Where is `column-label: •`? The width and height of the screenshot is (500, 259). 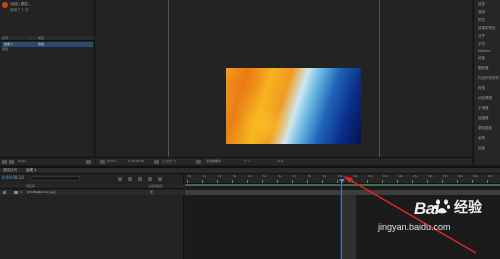 column-label: • is located at coordinates (31, 38).